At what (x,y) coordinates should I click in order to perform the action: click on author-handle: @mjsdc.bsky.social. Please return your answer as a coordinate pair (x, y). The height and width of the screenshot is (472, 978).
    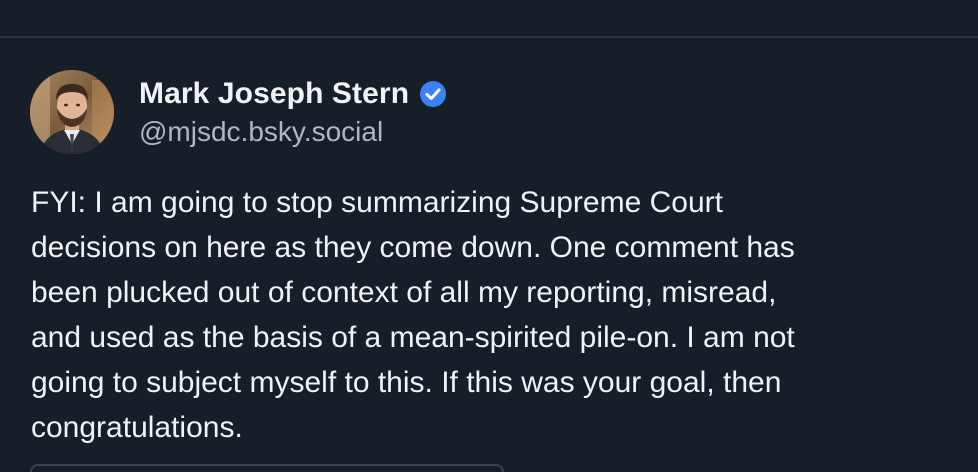
    Looking at the image, I should click on (293, 132).